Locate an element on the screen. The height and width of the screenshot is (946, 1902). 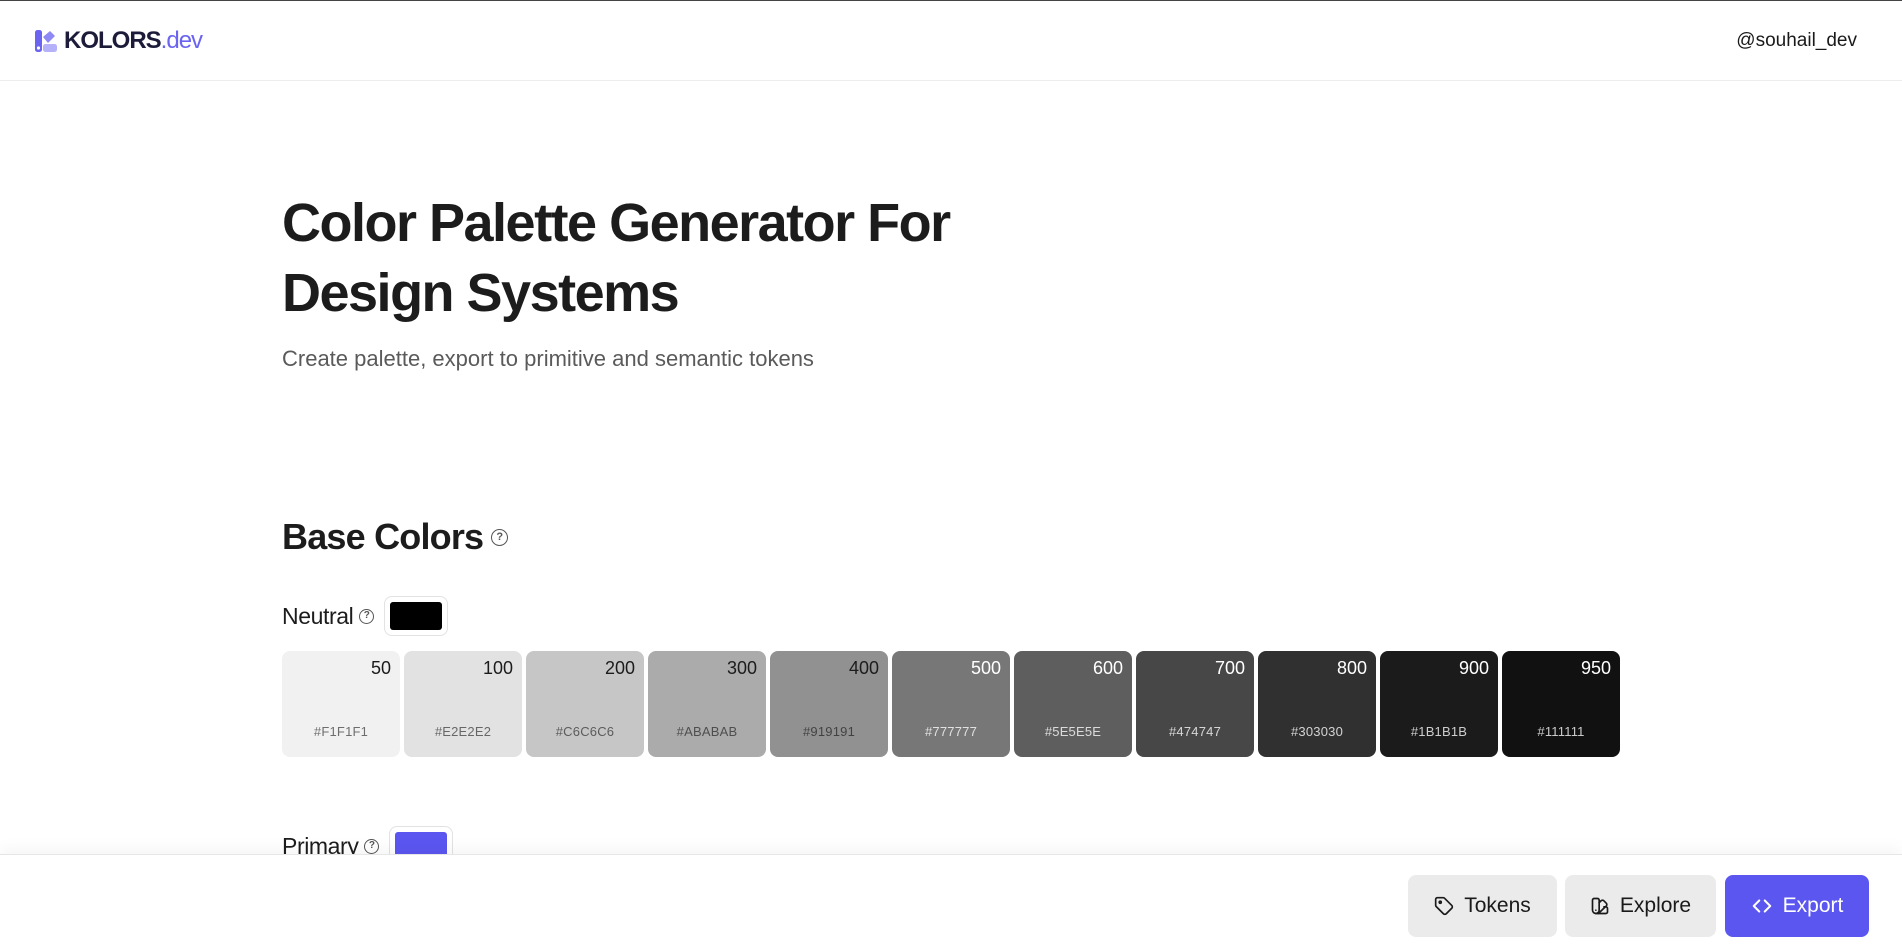
shade-step-label: 600 is located at coordinates (1107, 668).